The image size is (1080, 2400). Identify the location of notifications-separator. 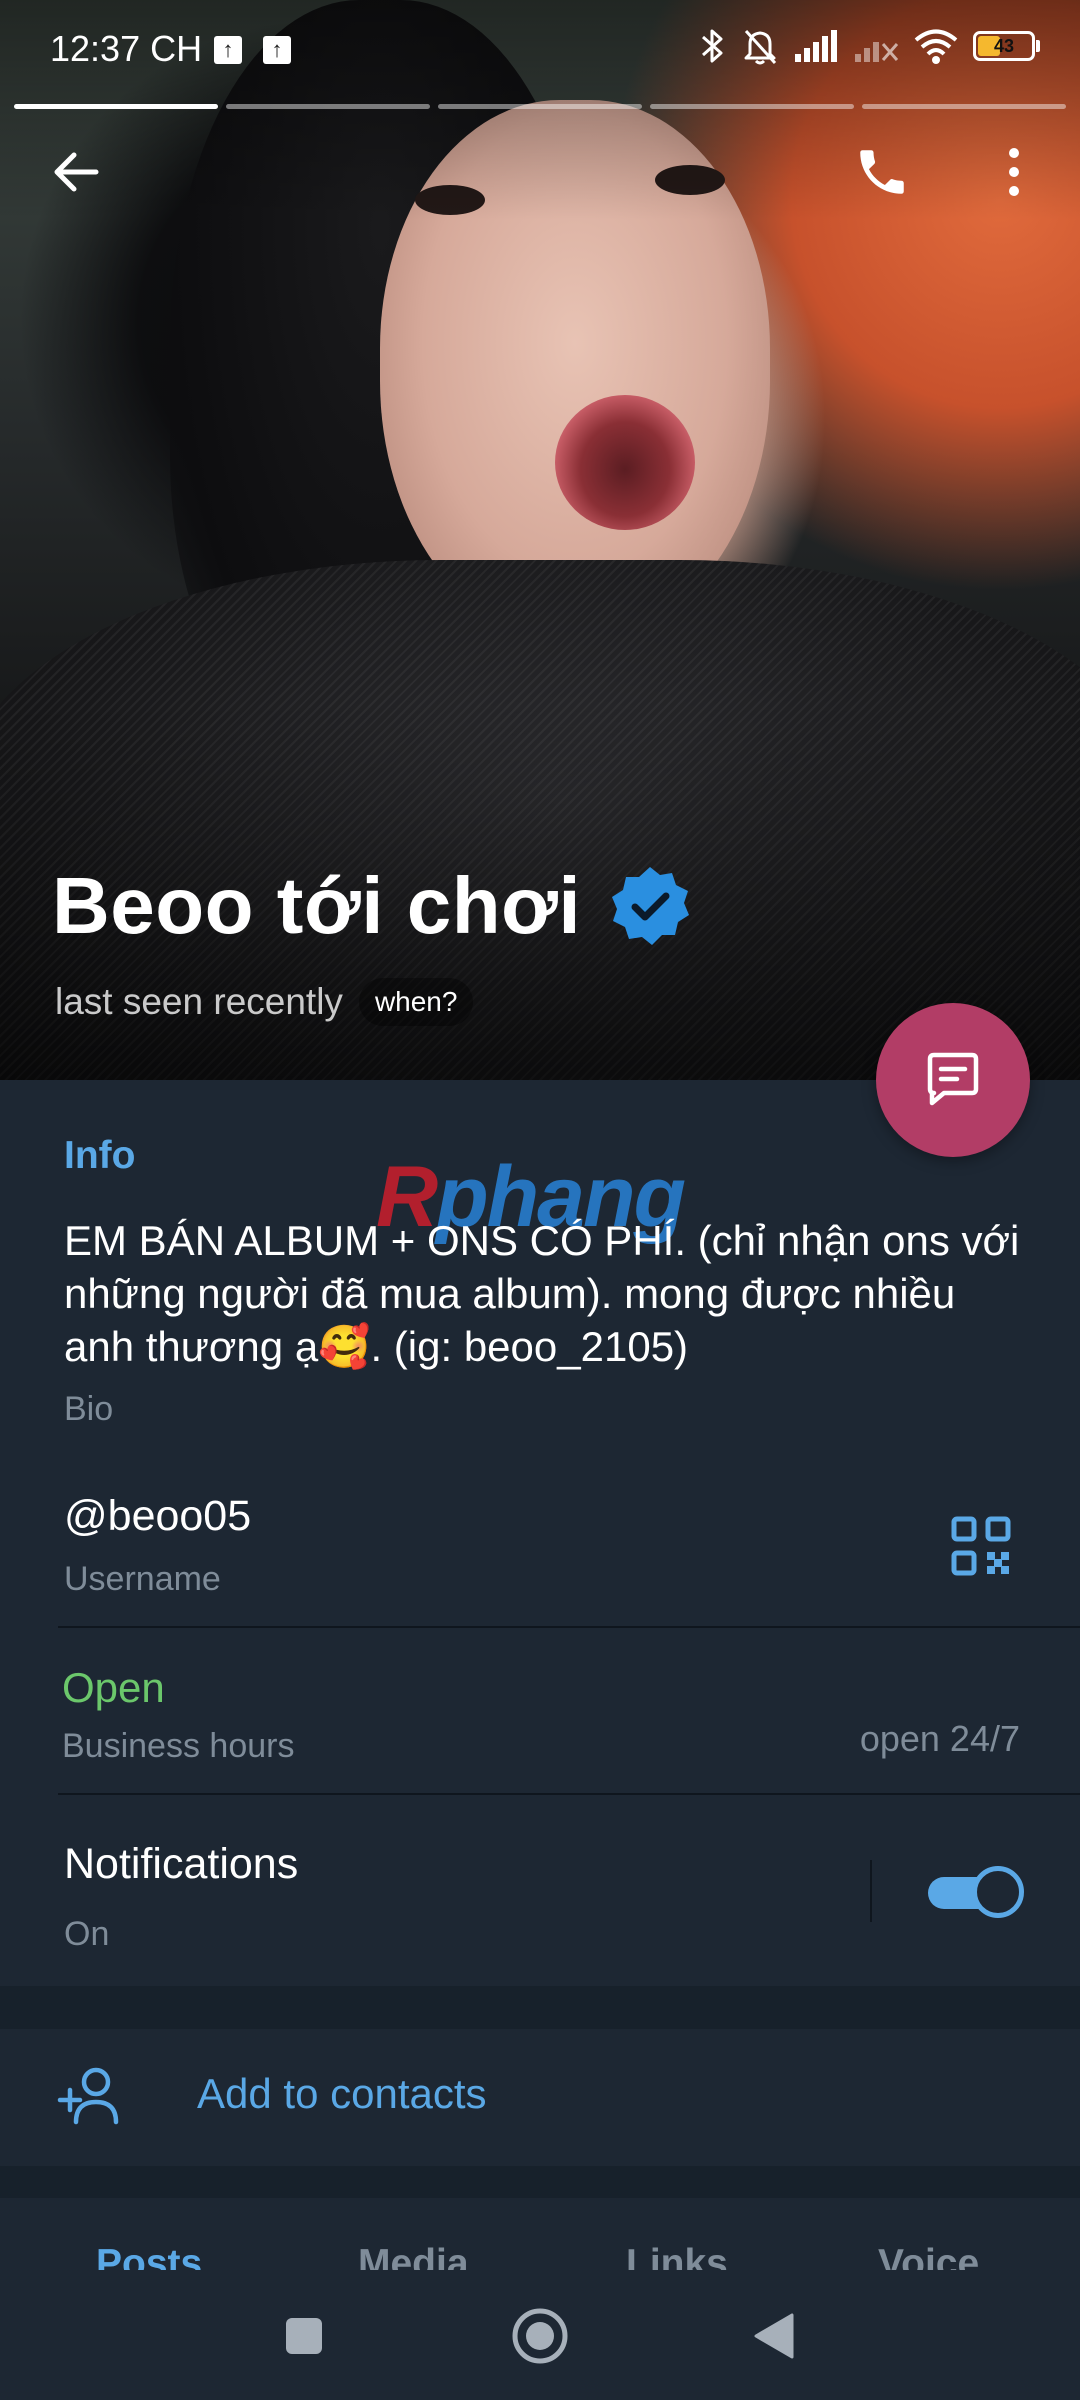
(871, 1891).